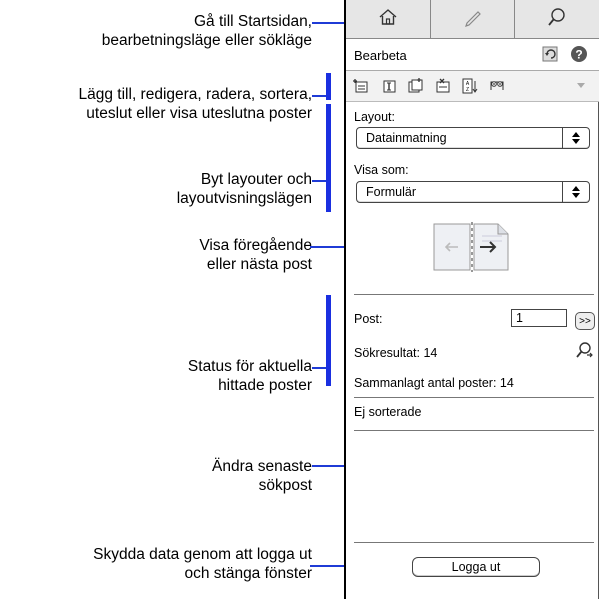 Image resolution: width=608 pixels, height=599 pixels. I want to click on home-icon, so click(388, 19).